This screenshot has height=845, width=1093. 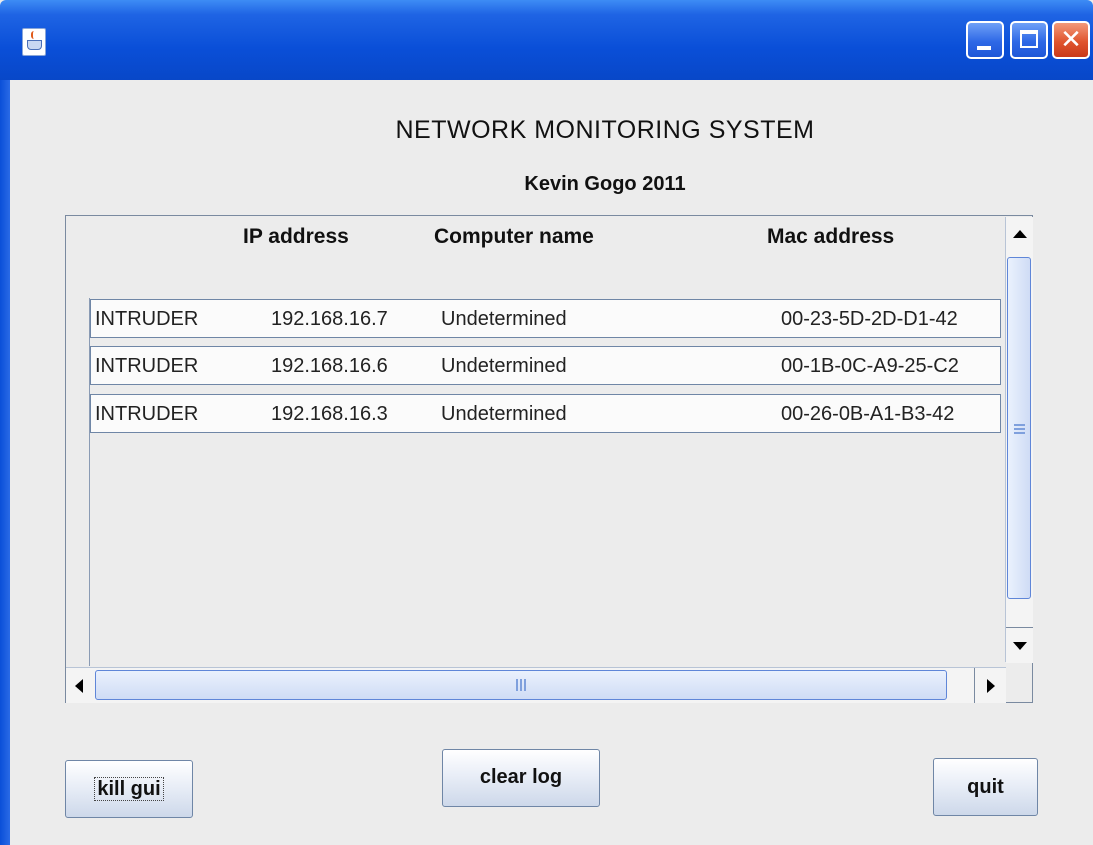 I want to click on row-mac-address: 00-1B-0C-A9-25-C2, so click(x=870, y=366).